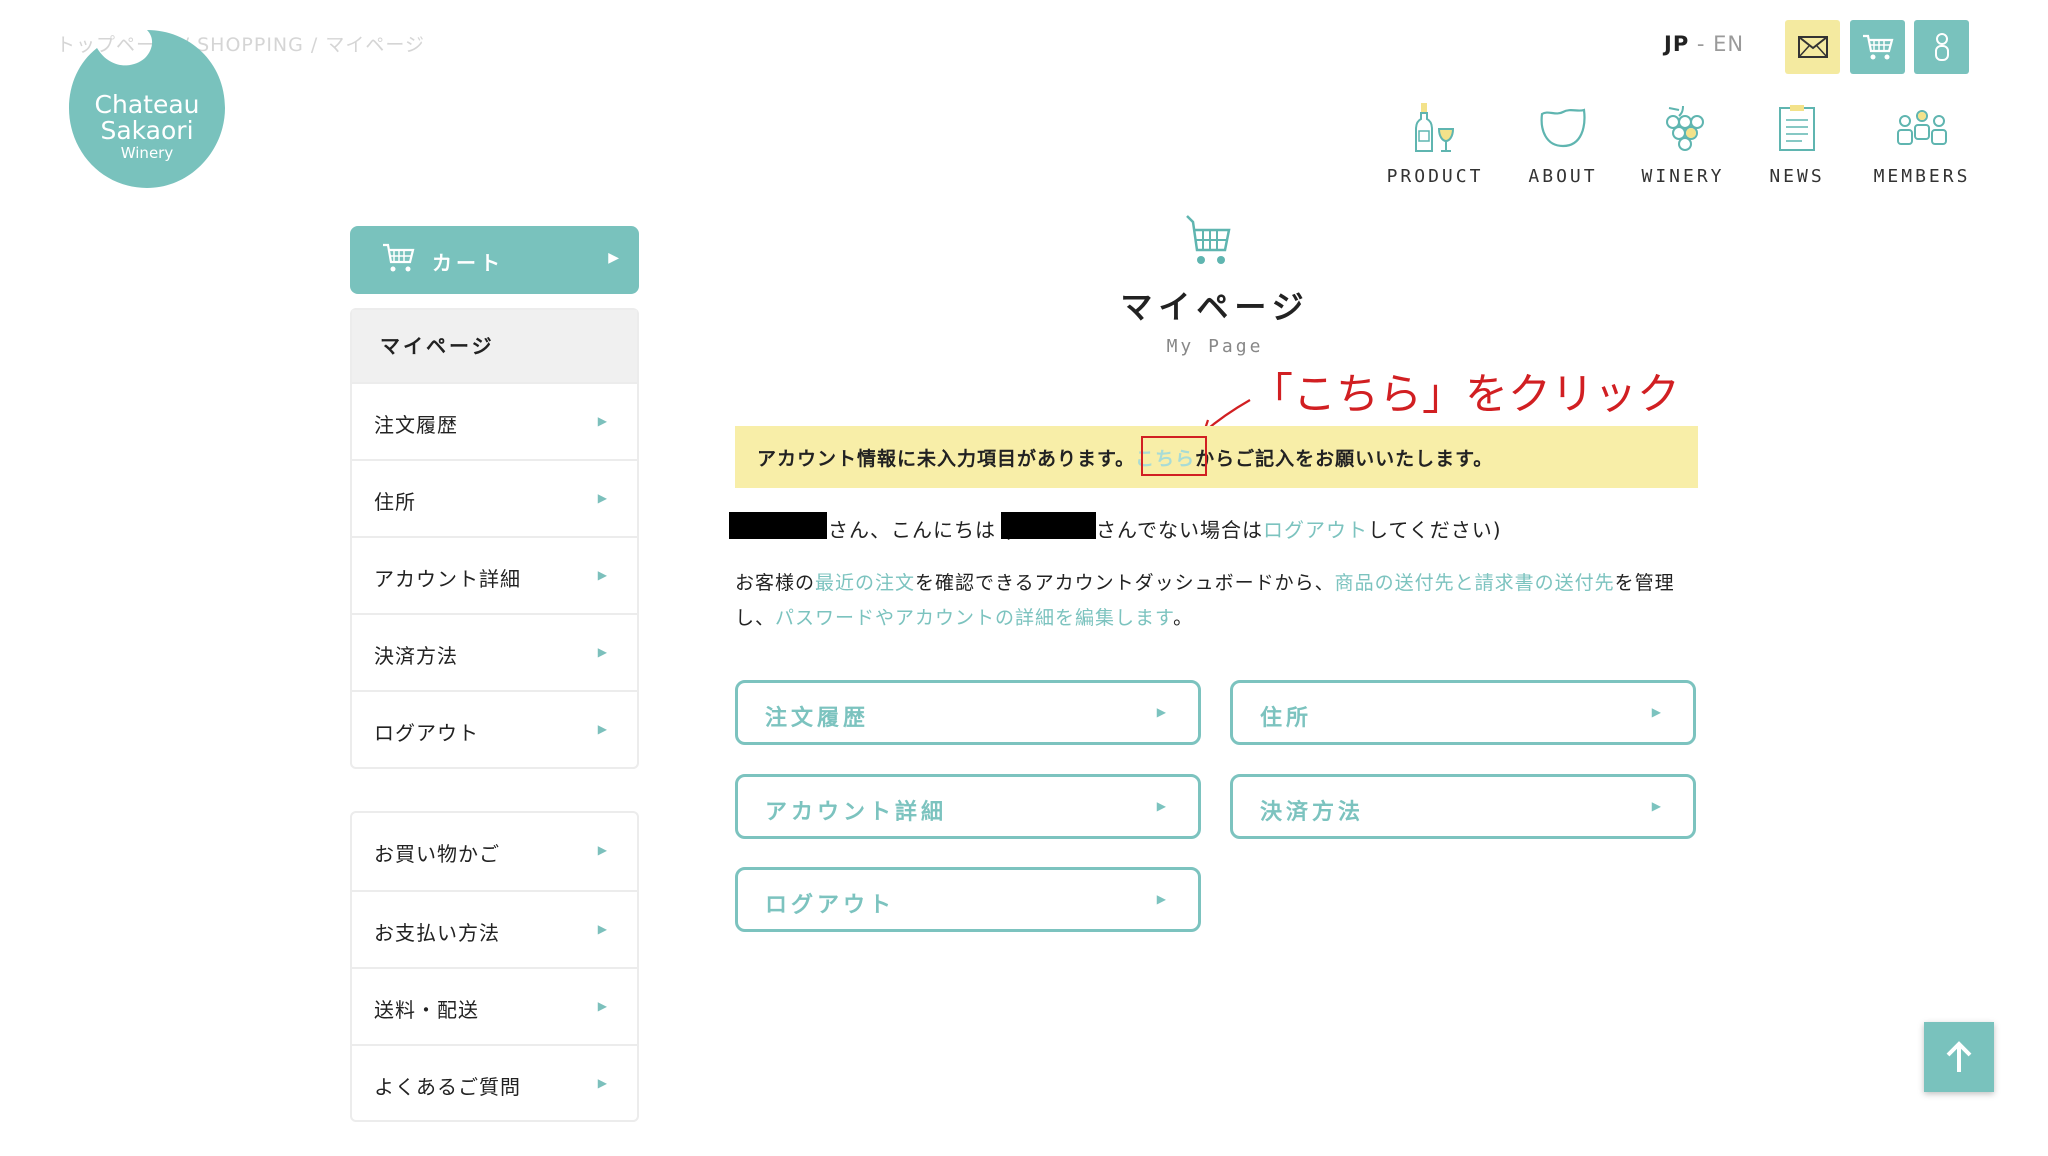  Describe the element at coordinates (494, 1005) in the screenshot. I see `sidebar-item-shipping: 送料・配送 ▶` at that location.